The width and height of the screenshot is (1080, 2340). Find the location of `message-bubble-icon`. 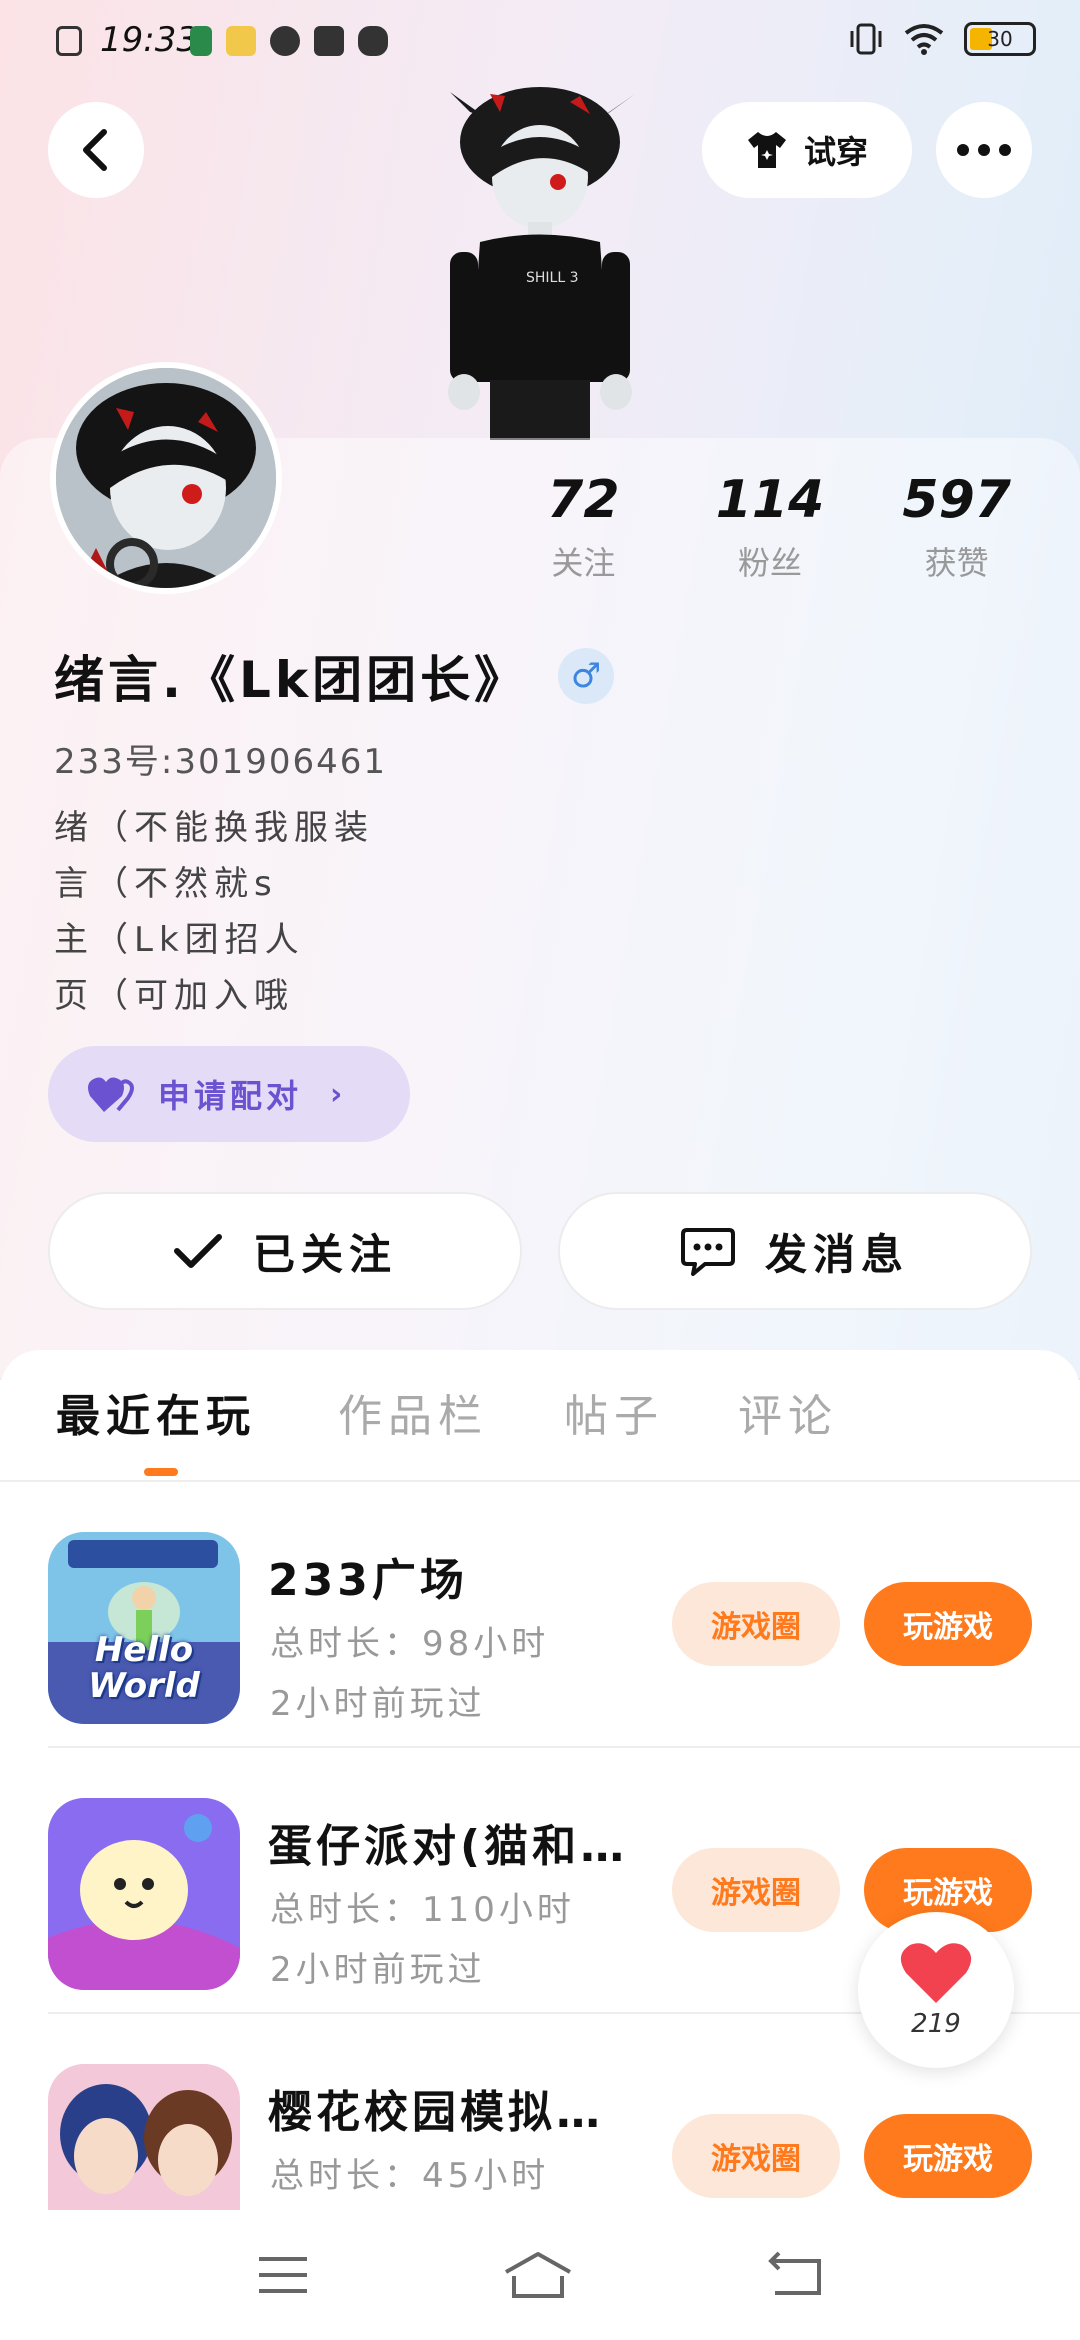

message-bubble-icon is located at coordinates (707, 1252).